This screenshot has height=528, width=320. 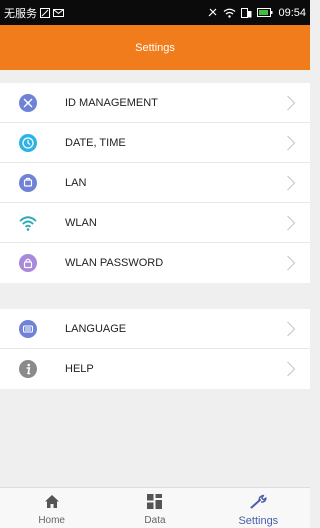 I want to click on settings-item-lan: LAN, so click(x=155, y=183).